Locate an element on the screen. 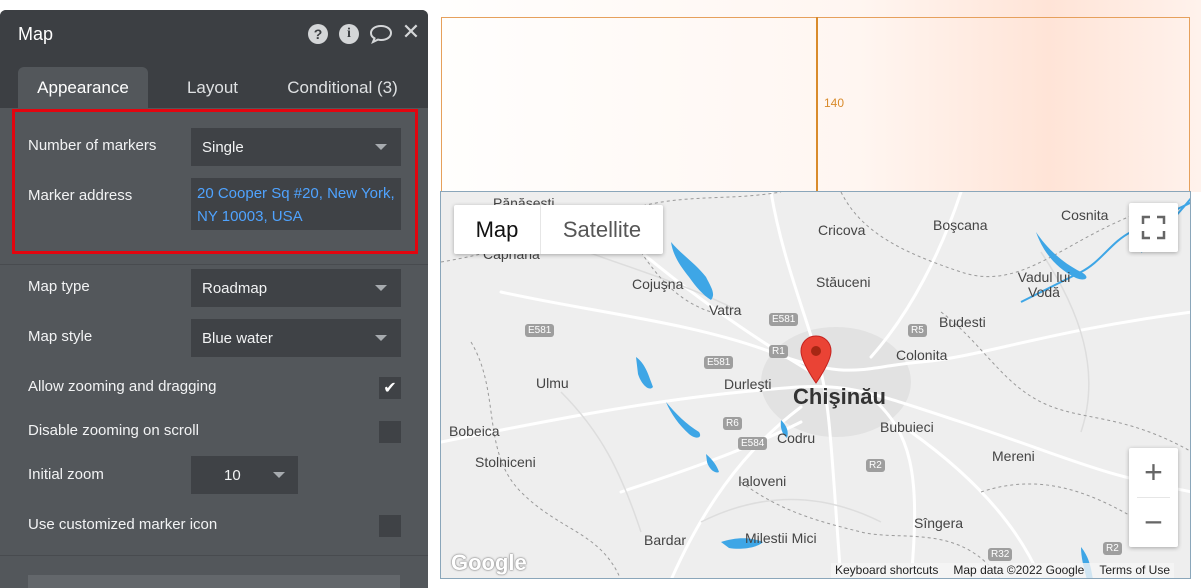 This screenshot has width=1201, height=588. road-shield: R1 is located at coordinates (778, 351).